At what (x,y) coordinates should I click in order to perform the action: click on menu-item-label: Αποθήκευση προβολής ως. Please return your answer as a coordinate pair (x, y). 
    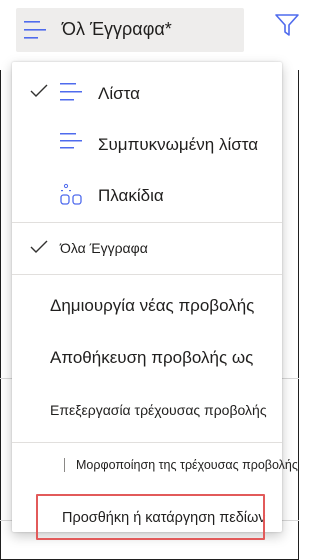
    Looking at the image, I should click on (152, 357).